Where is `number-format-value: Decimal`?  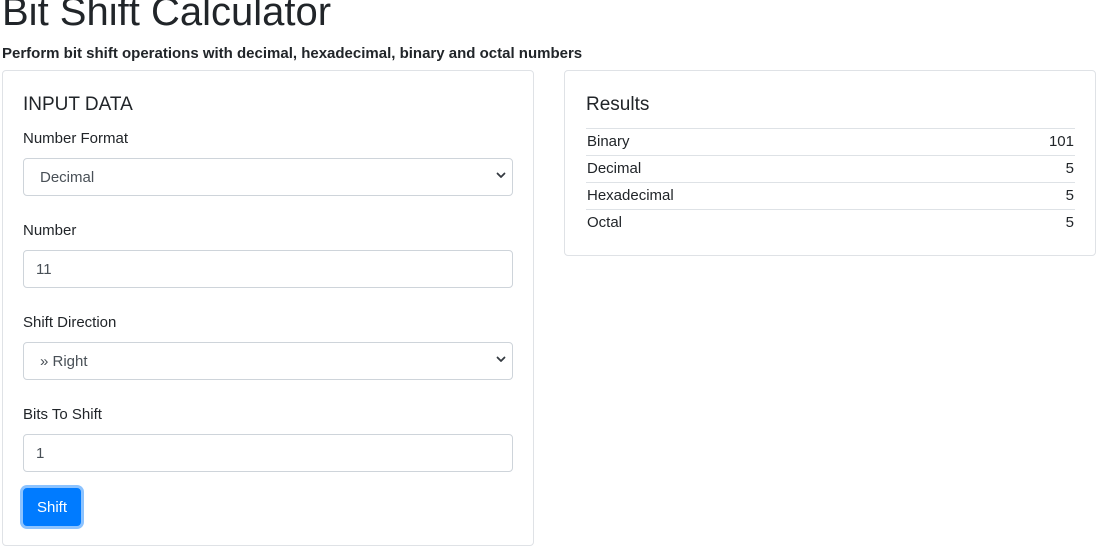
number-format-value: Decimal is located at coordinates (67, 177).